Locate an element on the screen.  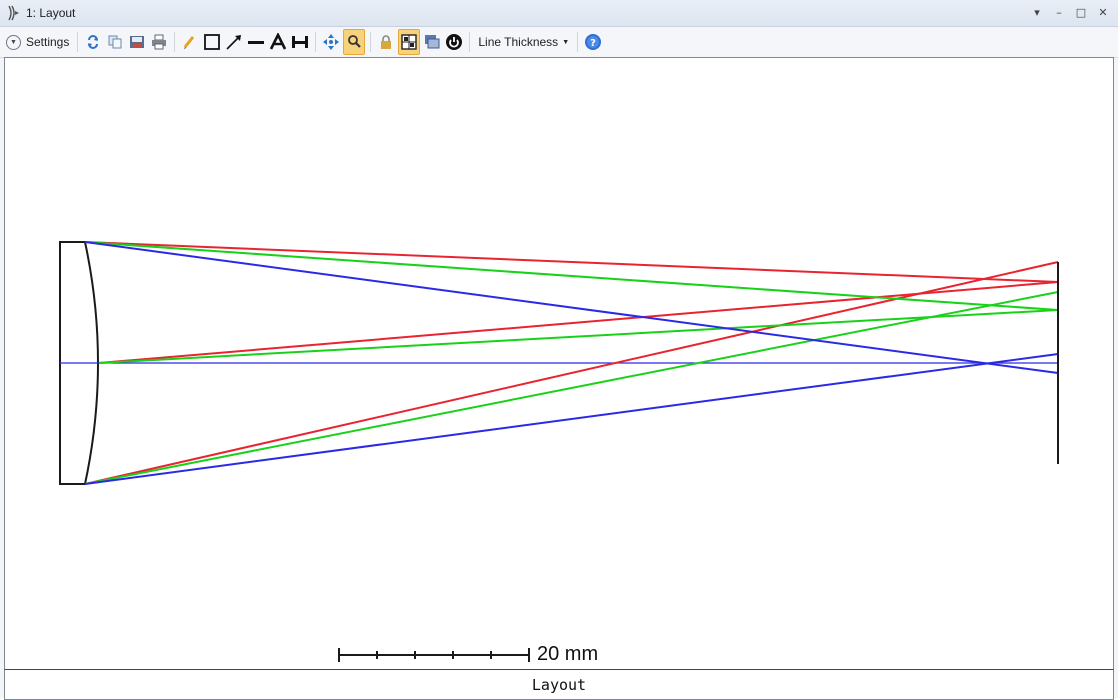
zoom-icon is located at coordinates (354, 42).